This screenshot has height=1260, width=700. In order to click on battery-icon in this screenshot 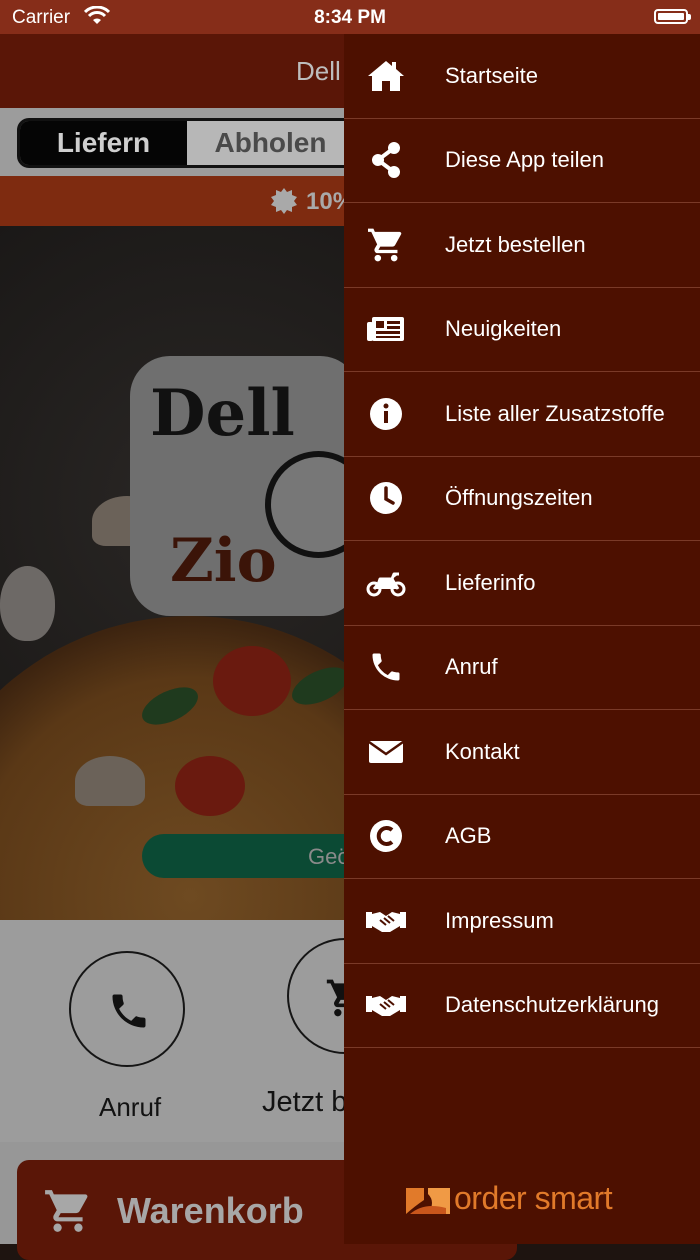, I will do `click(672, 16)`.